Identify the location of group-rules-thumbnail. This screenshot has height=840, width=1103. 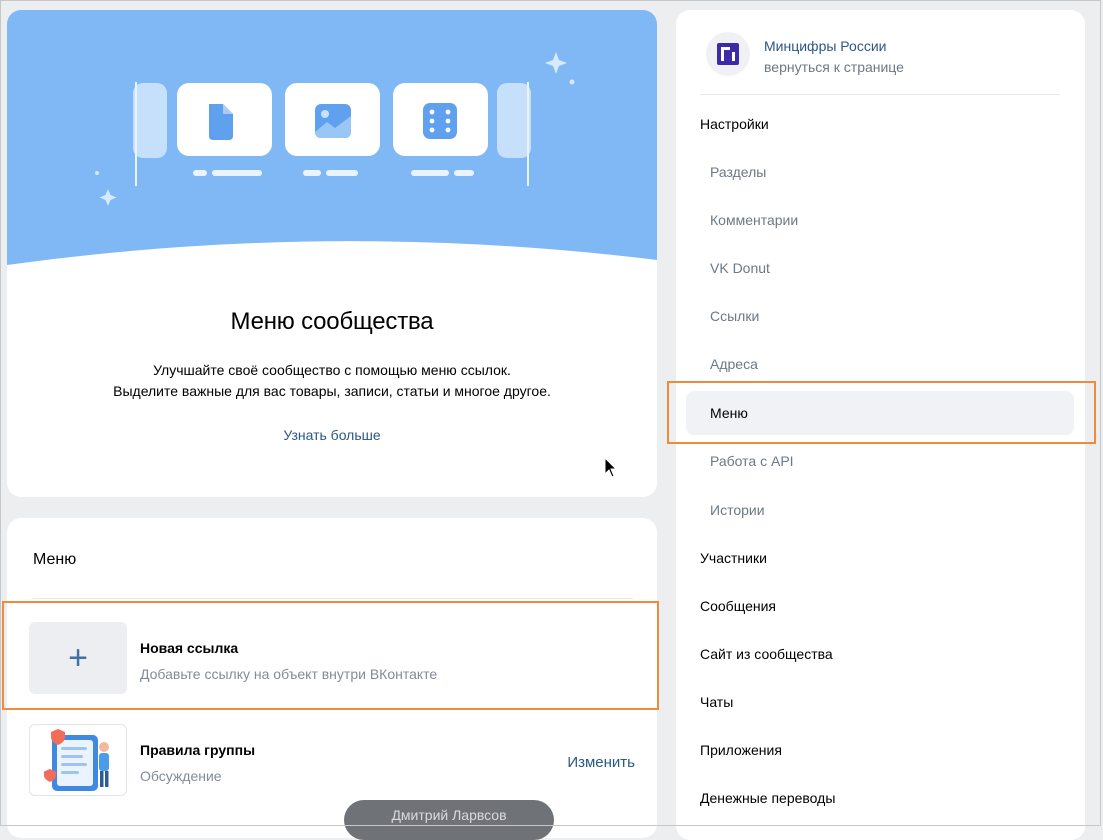
(78, 760).